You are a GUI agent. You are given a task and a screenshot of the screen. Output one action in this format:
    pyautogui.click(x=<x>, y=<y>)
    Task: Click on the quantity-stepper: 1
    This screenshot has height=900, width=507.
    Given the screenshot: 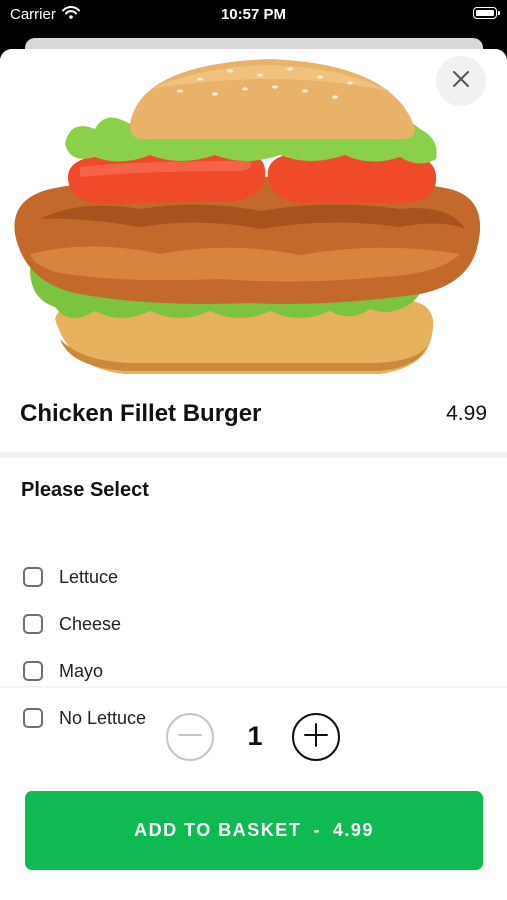 What is the action you would take?
    pyautogui.click(x=253, y=738)
    